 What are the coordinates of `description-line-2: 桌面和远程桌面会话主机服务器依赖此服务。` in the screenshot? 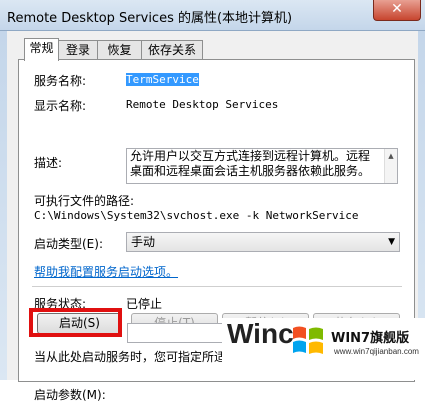 It's located at (250, 171).